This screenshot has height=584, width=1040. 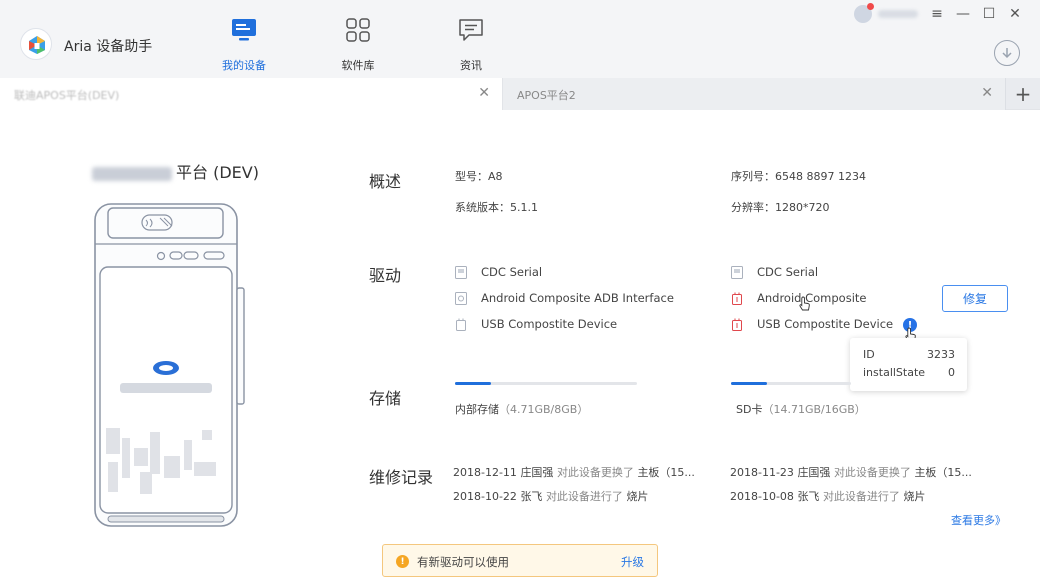 What do you see at coordinates (908, 364) in the screenshot?
I see `driver-info-tooltip: ID 3233 installState 0` at bounding box center [908, 364].